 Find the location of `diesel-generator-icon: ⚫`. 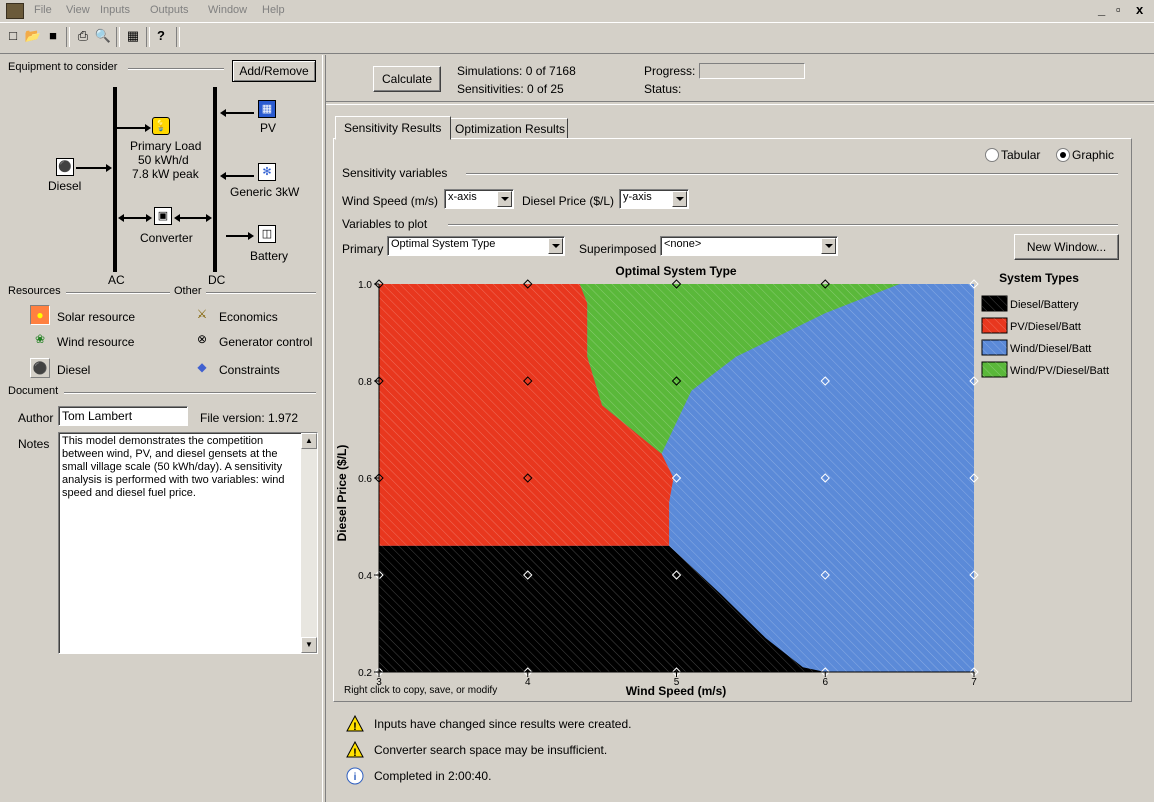

diesel-generator-icon: ⚫ is located at coordinates (65, 167).